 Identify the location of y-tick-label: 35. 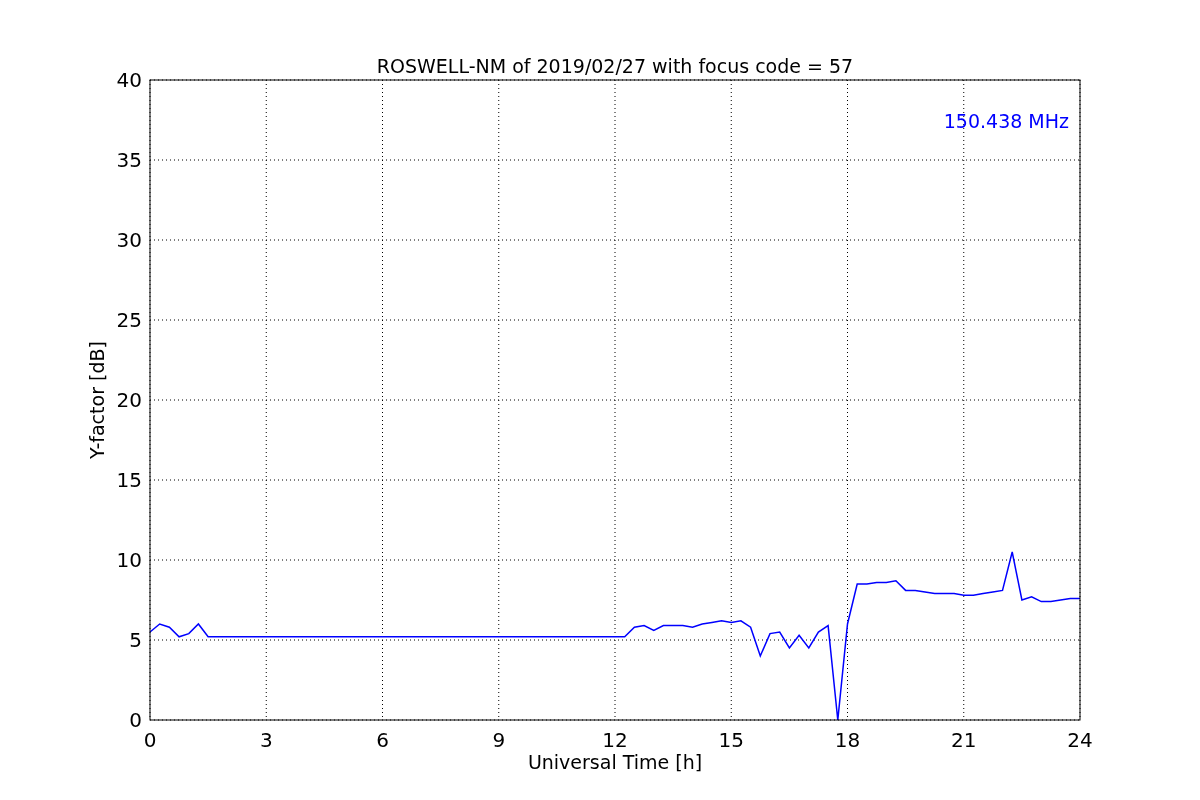
(129, 160).